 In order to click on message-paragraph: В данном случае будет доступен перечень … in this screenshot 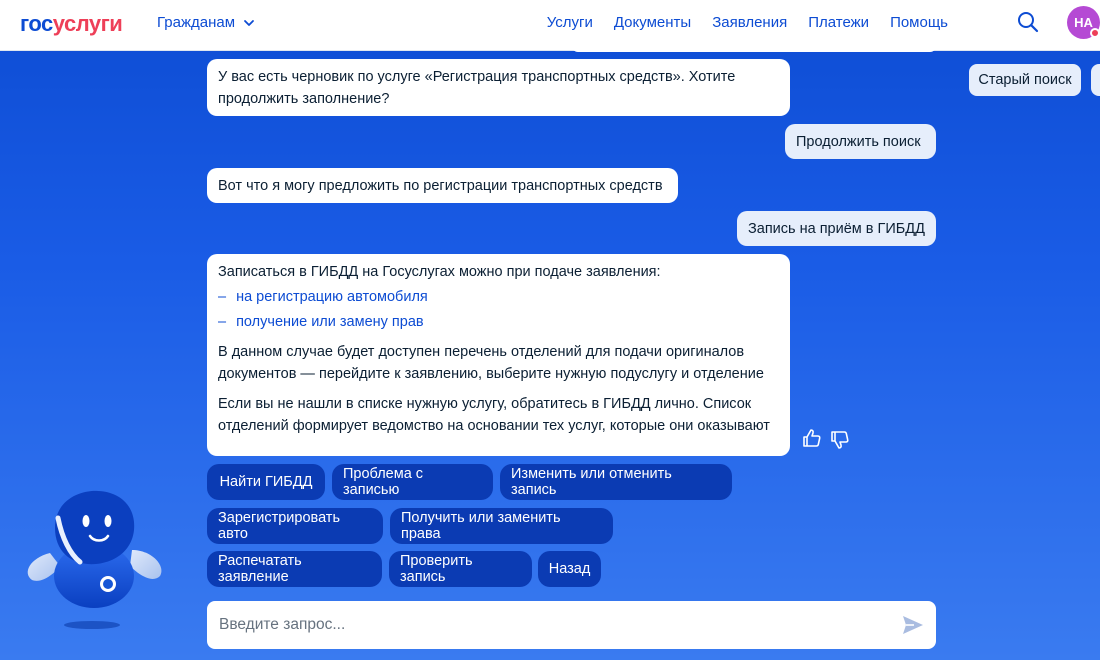, I will do `click(491, 363)`.